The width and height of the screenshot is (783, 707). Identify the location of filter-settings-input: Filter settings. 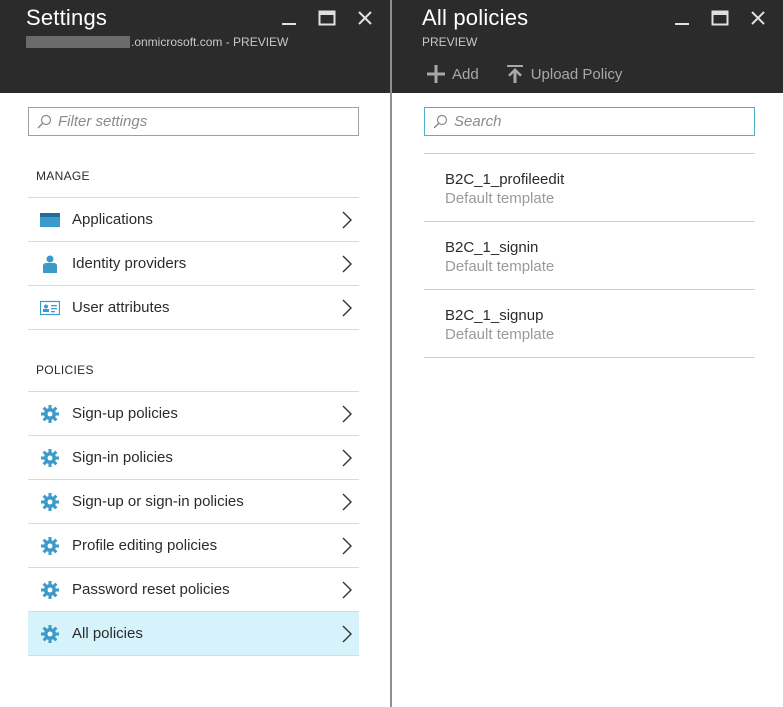
(193, 121).